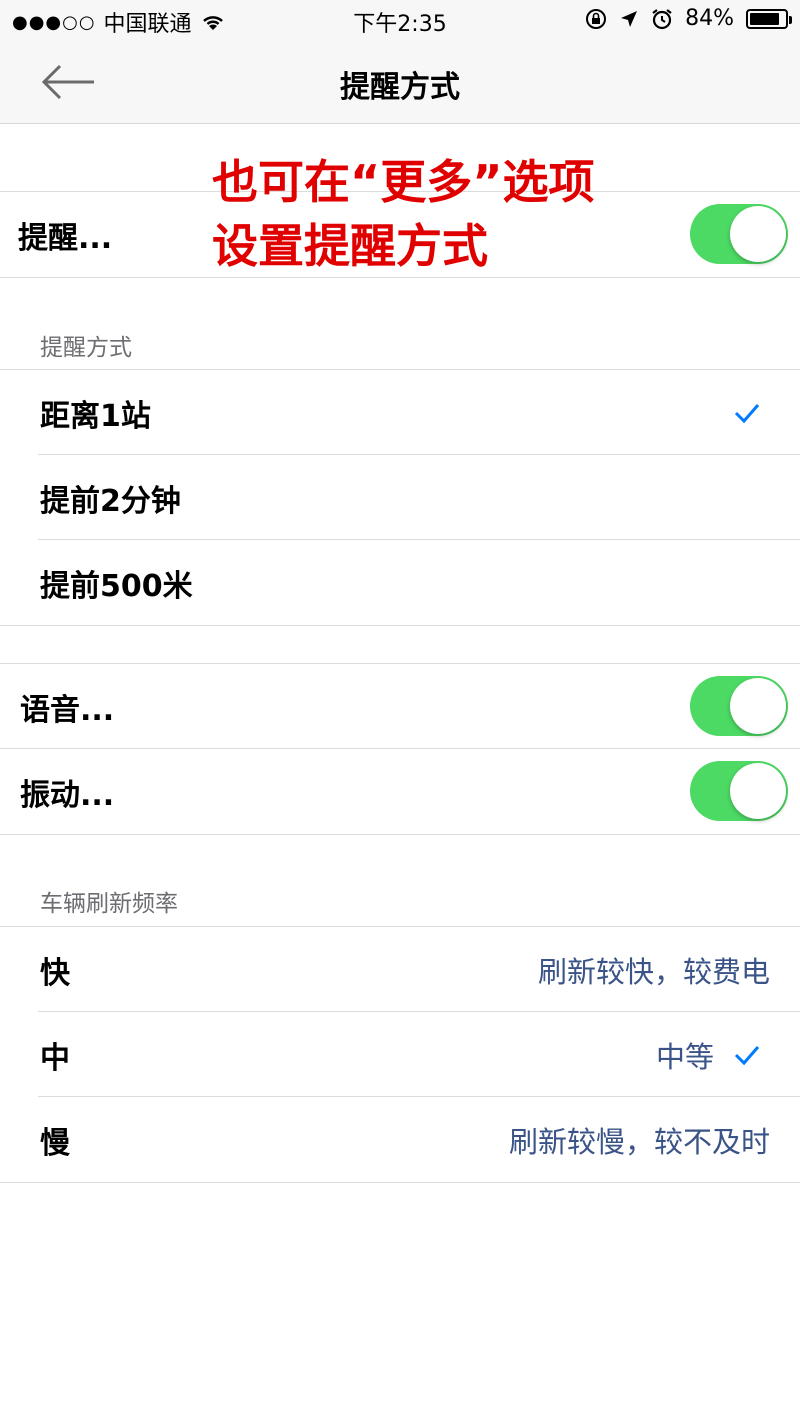 The width and height of the screenshot is (800, 1422). I want to click on navigation-bar: 提醒方式, so click(400, 82).